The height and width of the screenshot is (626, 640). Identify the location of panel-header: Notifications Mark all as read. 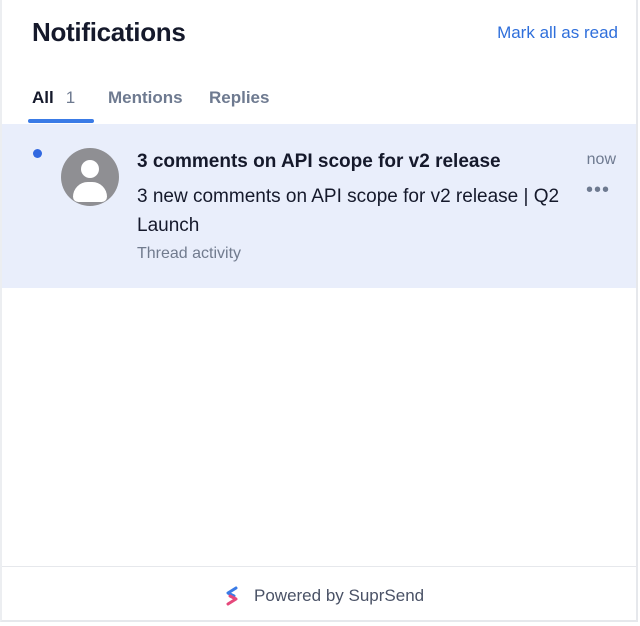
(319, 35).